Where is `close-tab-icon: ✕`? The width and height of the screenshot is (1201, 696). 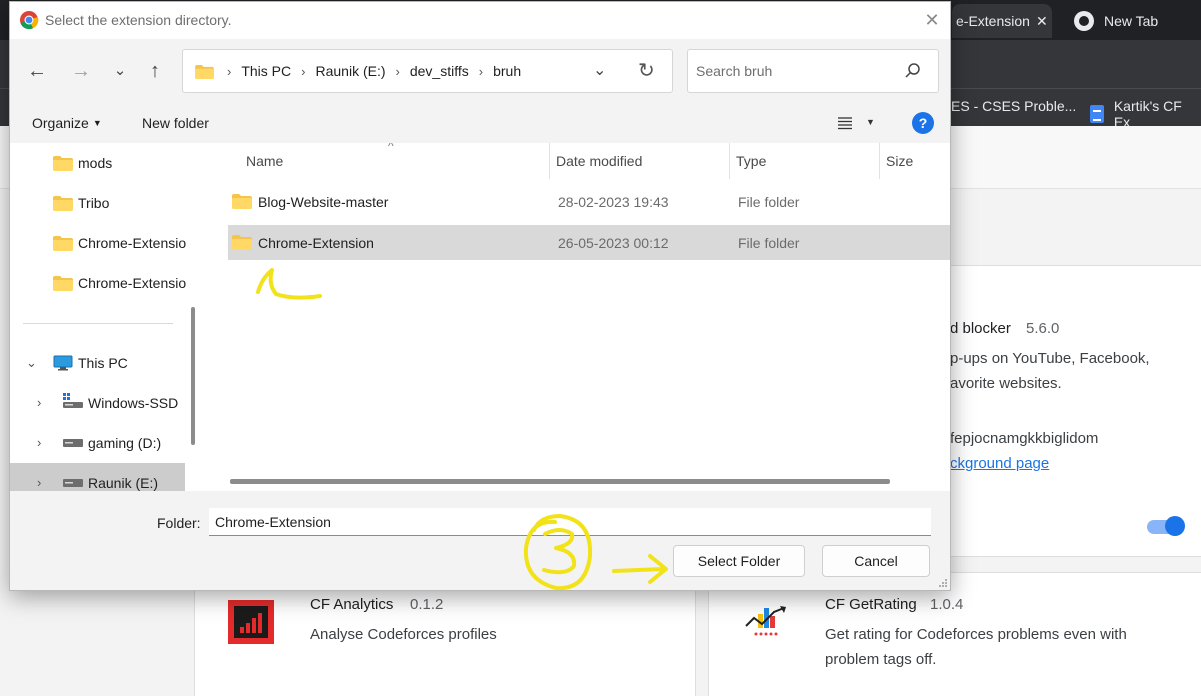
close-tab-icon: ✕ is located at coordinates (1042, 21).